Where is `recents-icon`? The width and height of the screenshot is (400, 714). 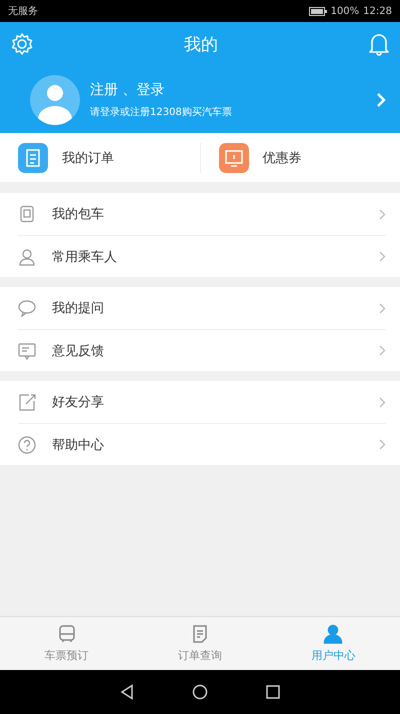
recents-icon is located at coordinates (273, 692).